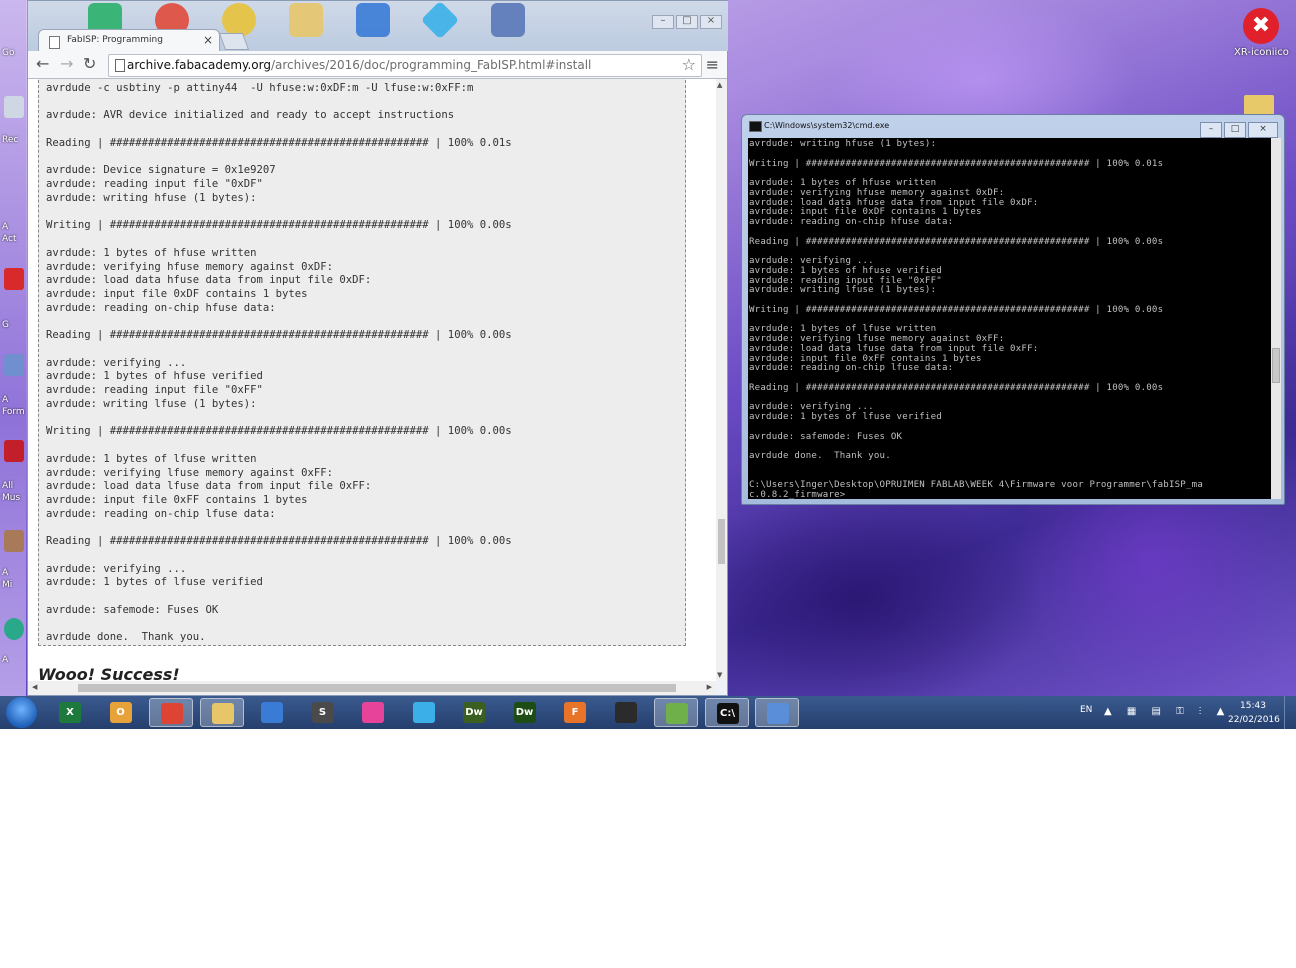 The image size is (1296, 968). I want to click on maximize-button: □, so click(687, 22).